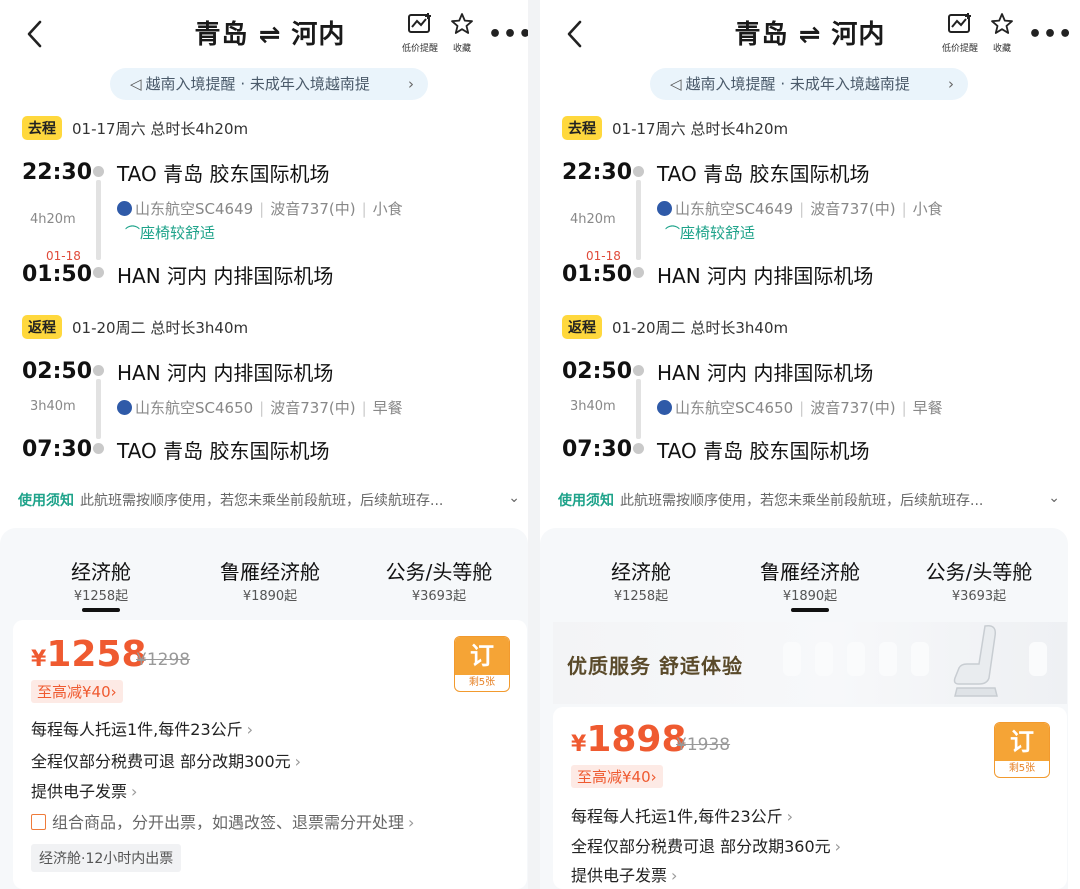 Image resolution: width=1080 pixels, height=889 pixels. Describe the element at coordinates (439, 572) in the screenshot. I see `tab-label: 公务/头等舱` at that location.